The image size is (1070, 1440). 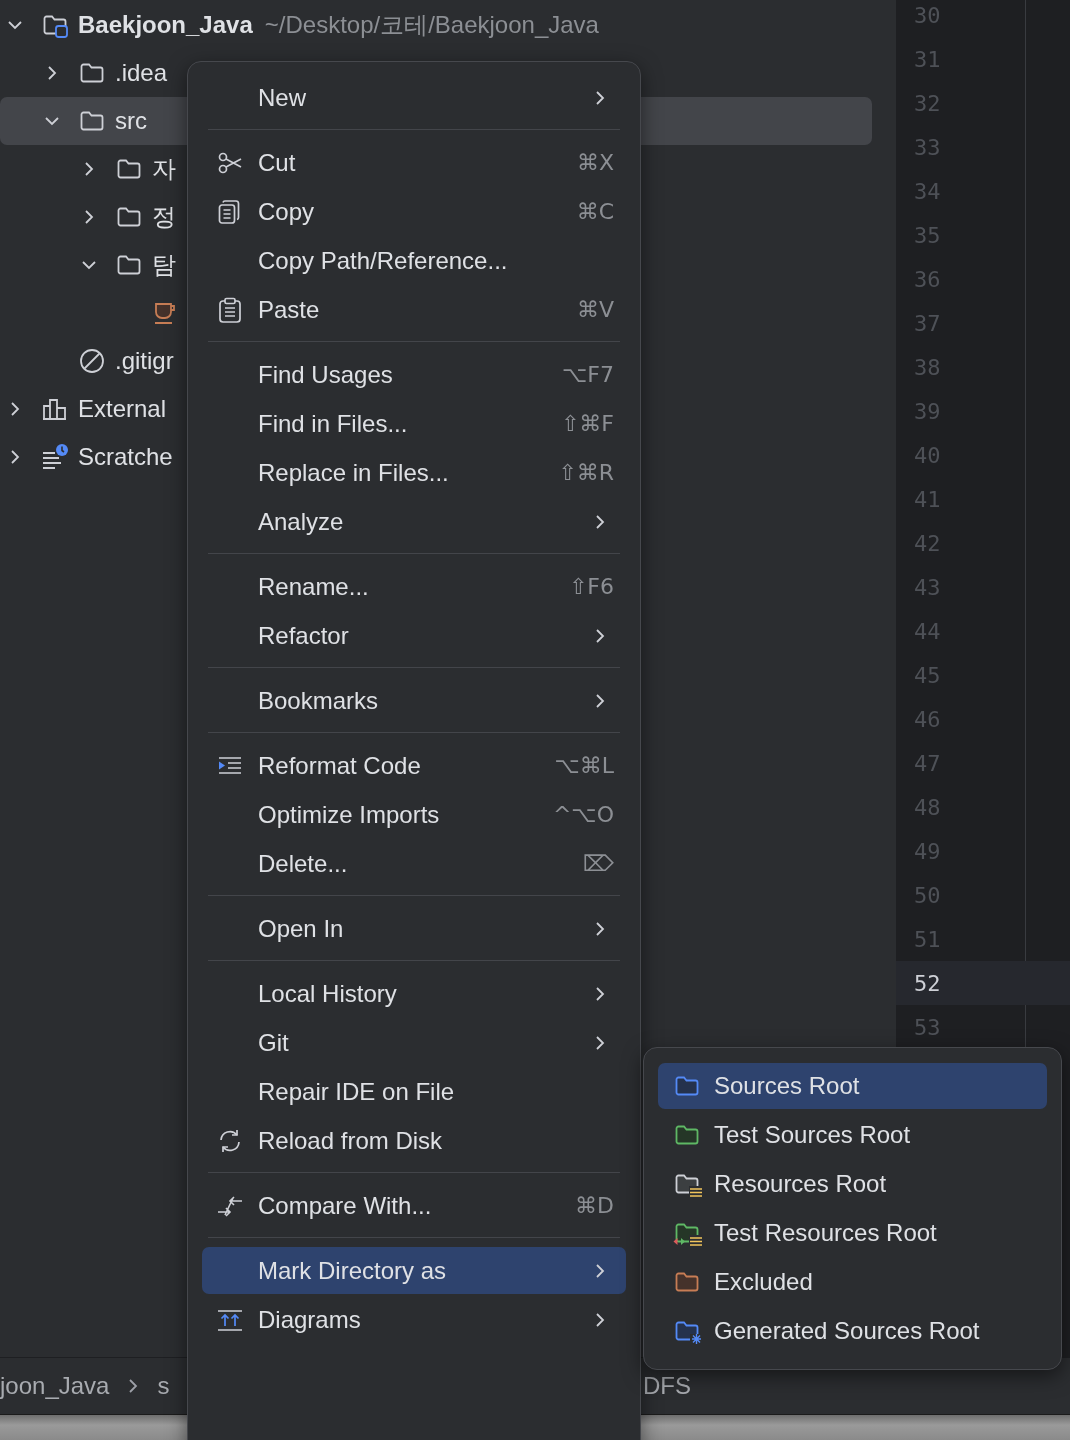 What do you see at coordinates (165, 25) in the screenshot?
I see `tree-item-label: Baekjoon_Java` at bounding box center [165, 25].